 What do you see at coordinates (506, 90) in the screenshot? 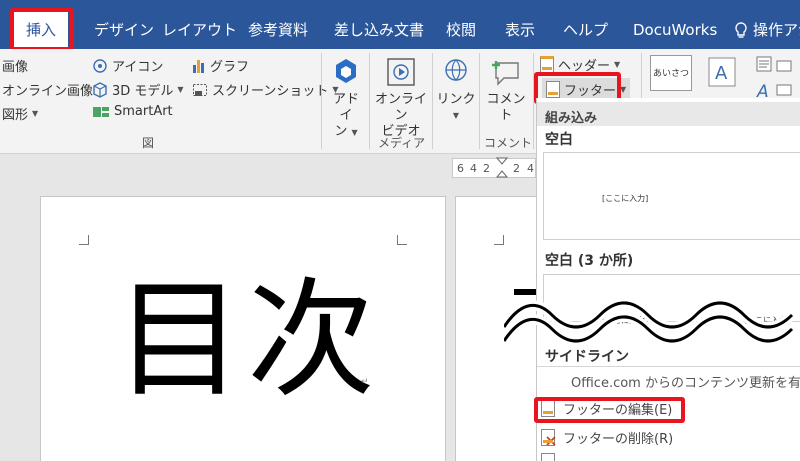
I see `new-comment-button: コメント` at bounding box center [506, 90].